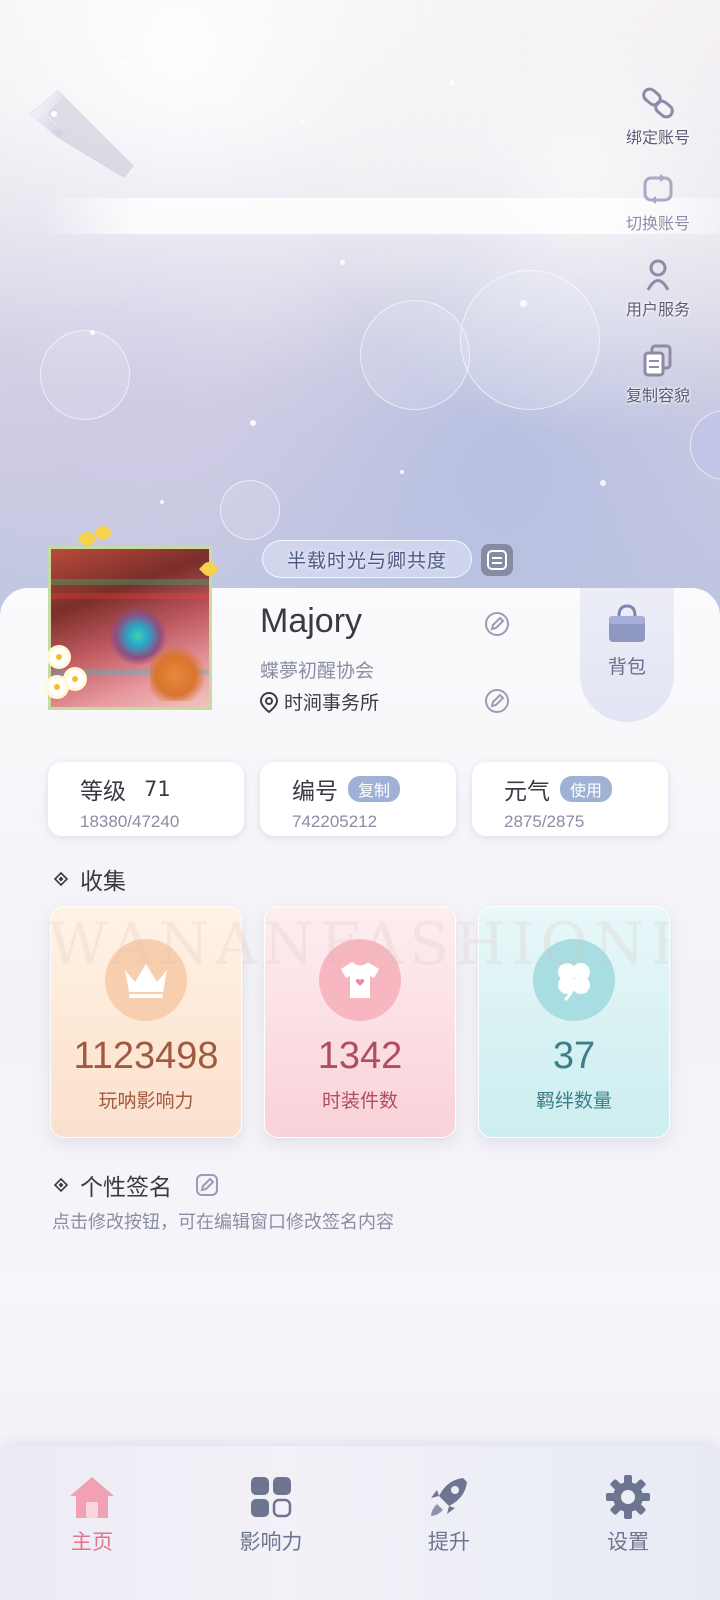  What do you see at coordinates (449, 1542) in the screenshot?
I see `nav-upgrade-label: 提升` at bounding box center [449, 1542].